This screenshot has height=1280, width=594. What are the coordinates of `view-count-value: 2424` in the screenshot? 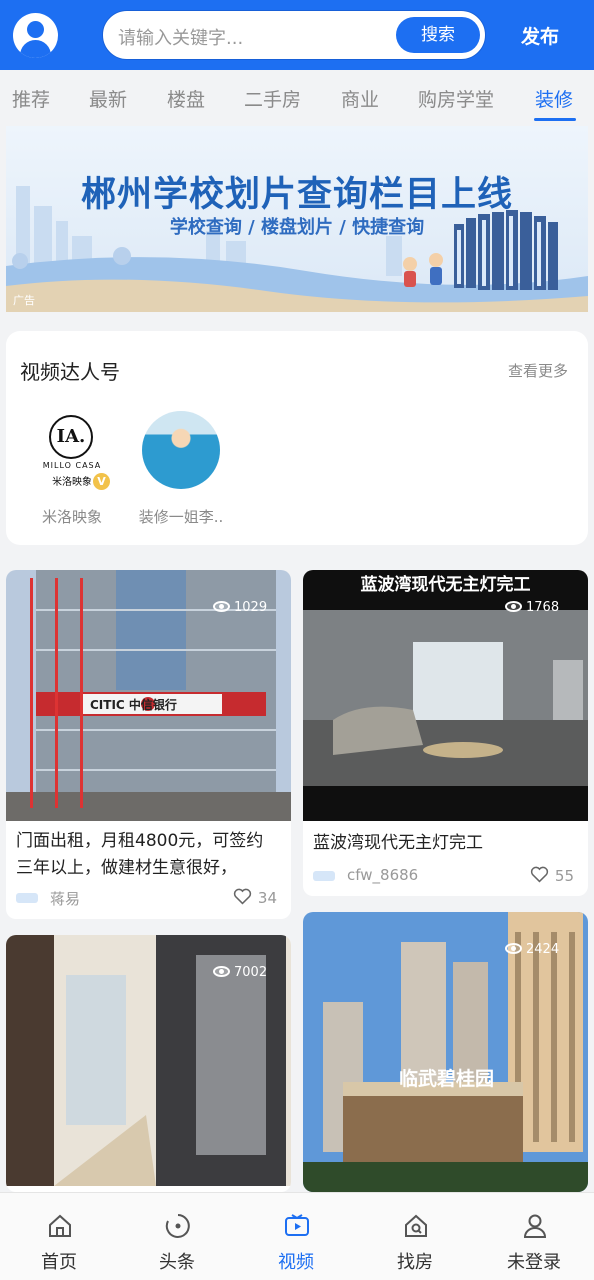 It's located at (543, 949).